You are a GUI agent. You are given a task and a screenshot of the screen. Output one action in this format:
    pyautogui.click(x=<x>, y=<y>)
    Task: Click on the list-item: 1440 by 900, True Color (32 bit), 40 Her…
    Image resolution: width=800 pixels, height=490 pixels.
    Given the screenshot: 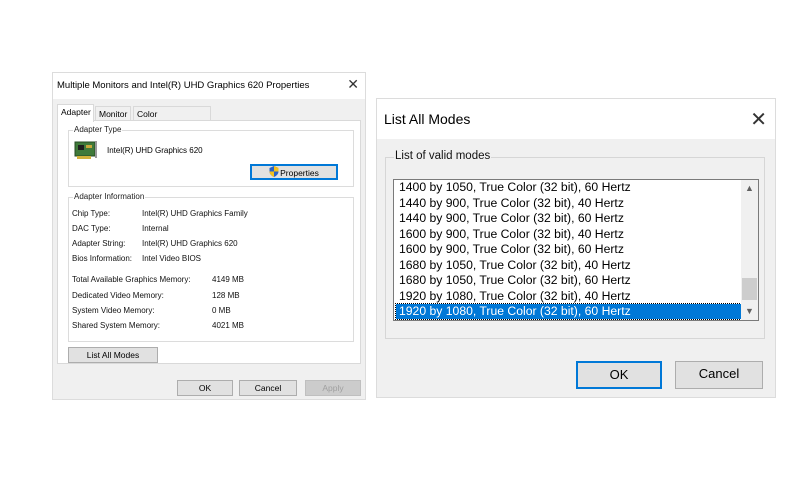 What is the action you would take?
    pyautogui.click(x=568, y=203)
    